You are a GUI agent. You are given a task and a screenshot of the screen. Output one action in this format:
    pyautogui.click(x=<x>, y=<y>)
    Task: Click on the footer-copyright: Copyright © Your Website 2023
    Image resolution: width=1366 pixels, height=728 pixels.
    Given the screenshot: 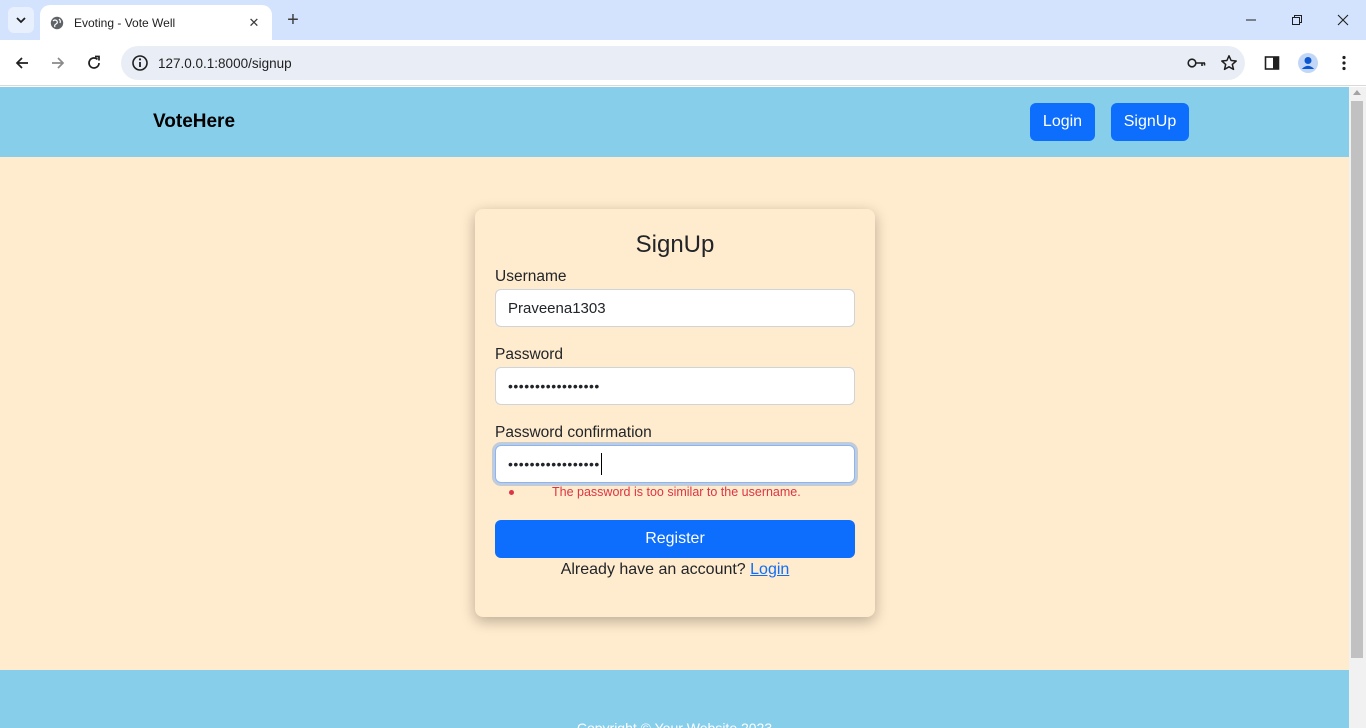 What is the action you would take?
    pyautogui.click(x=674, y=724)
    